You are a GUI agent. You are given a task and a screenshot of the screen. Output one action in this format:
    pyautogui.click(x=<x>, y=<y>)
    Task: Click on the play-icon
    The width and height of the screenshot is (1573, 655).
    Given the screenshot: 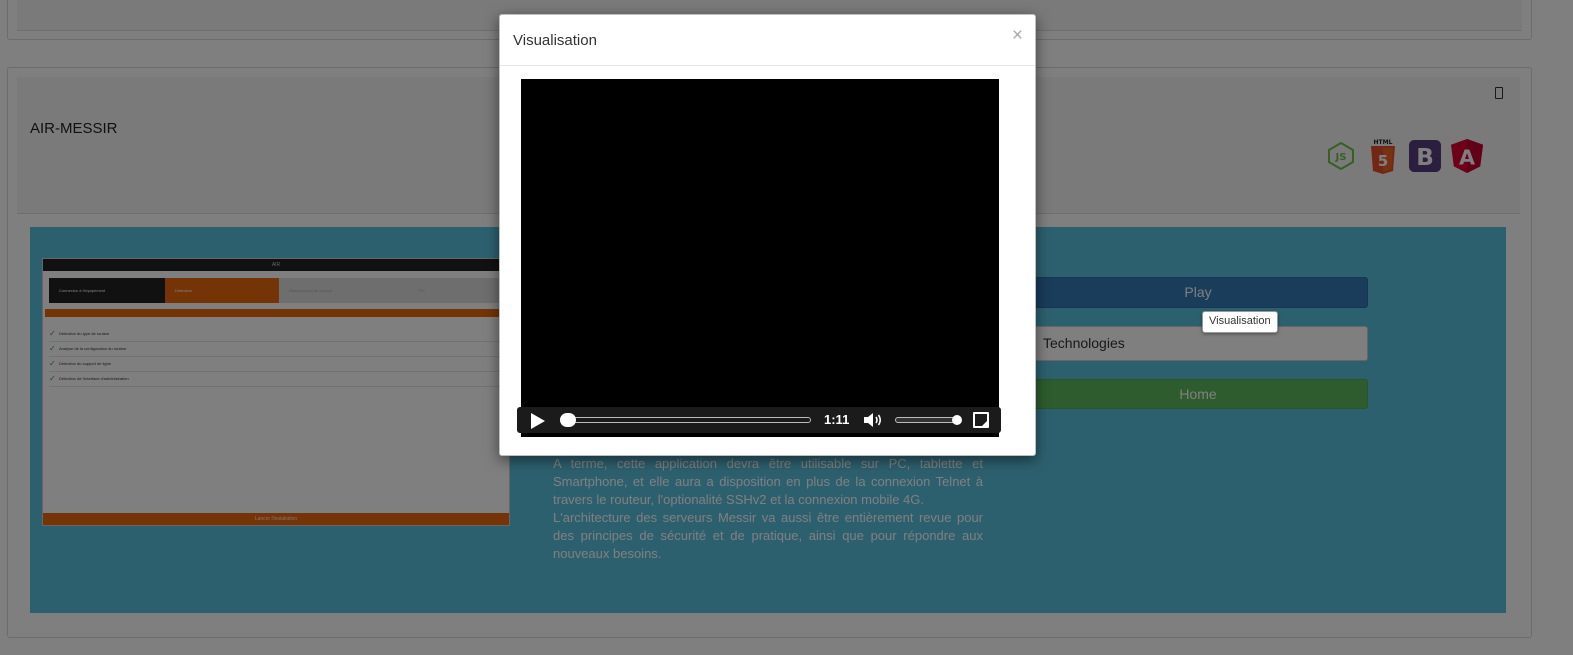 What is the action you would take?
    pyautogui.click(x=538, y=421)
    